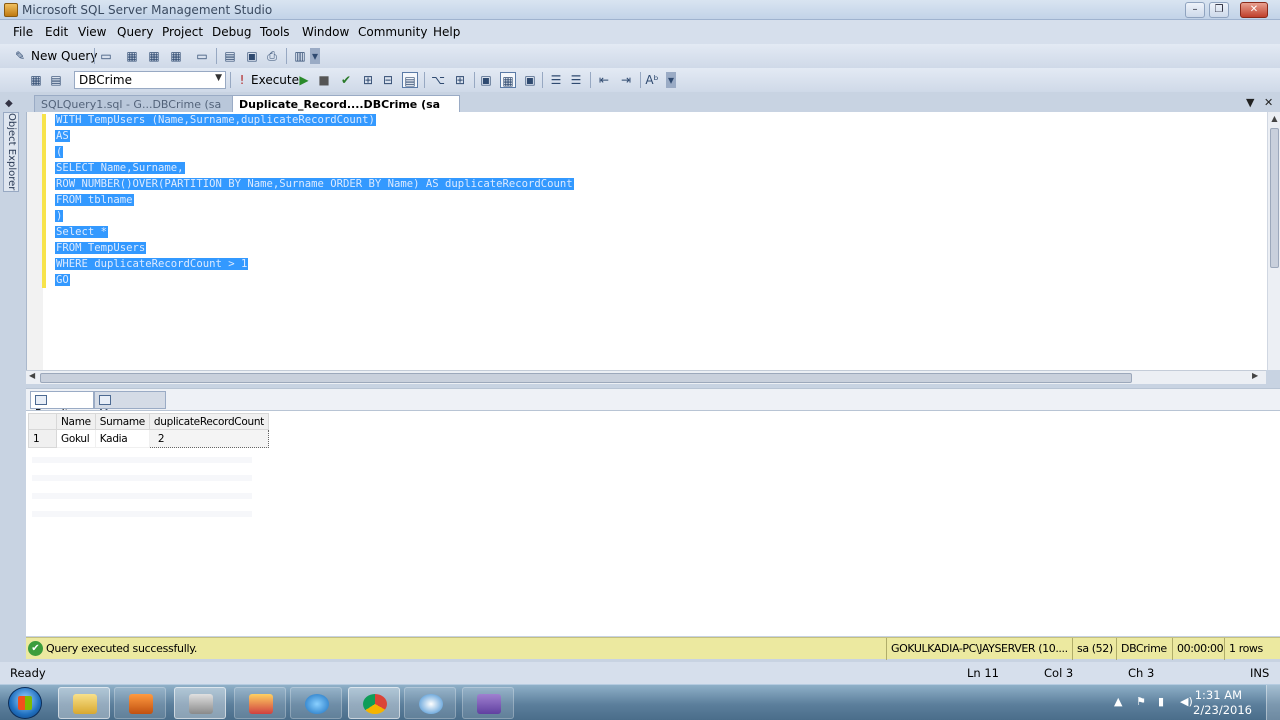 The height and width of the screenshot is (720, 1280). Describe the element at coordinates (182, 32) in the screenshot. I see `menu-project: Project` at that location.